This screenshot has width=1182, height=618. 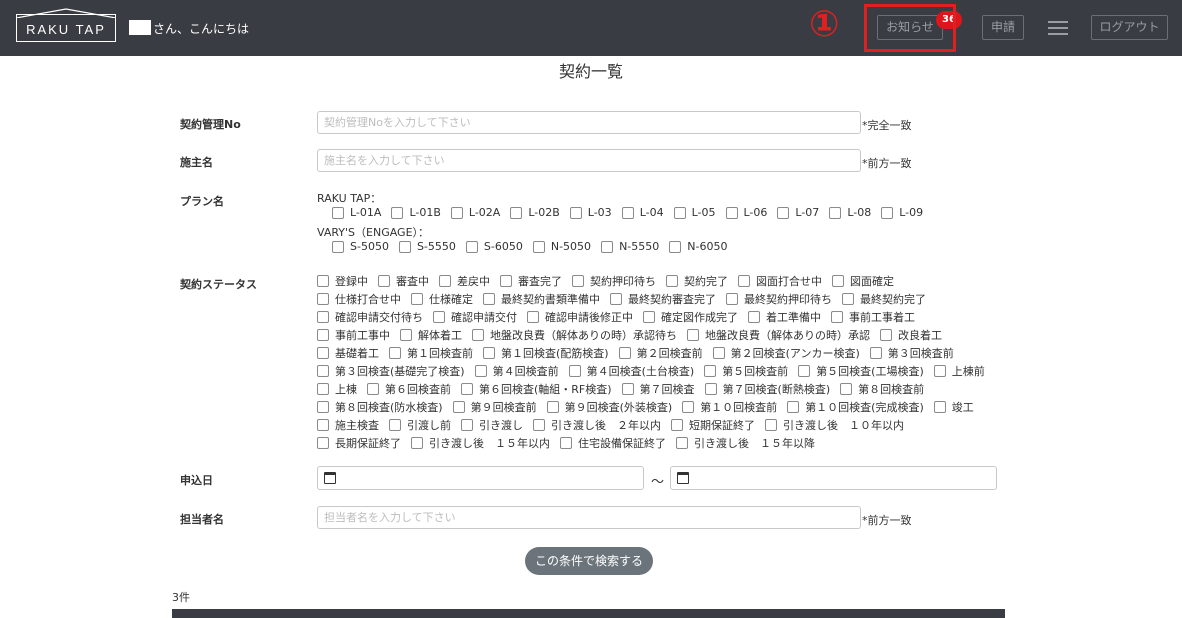 I want to click on status-option: 最終契約書類準備中, so click(x=541, y=299).